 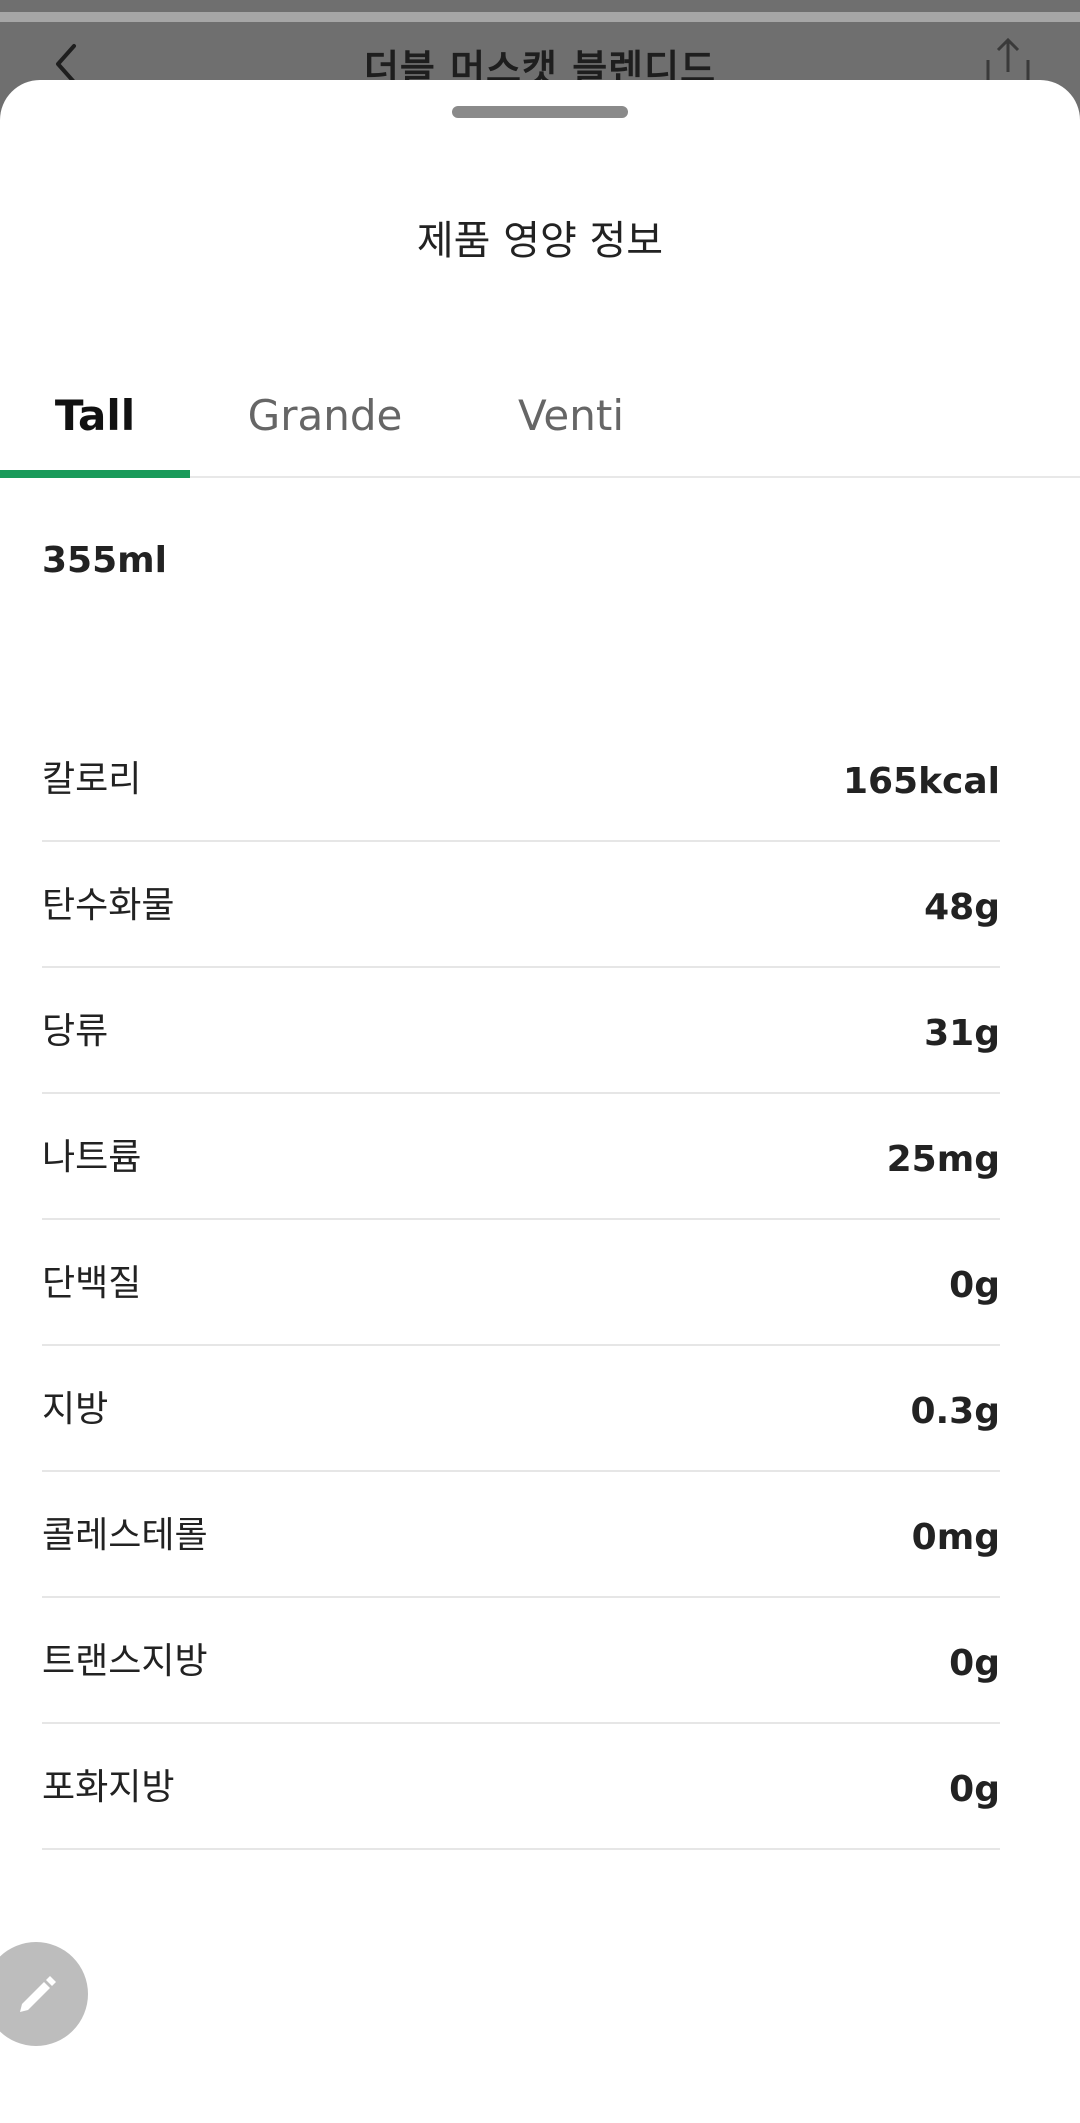 What do you see at coordinates (125, 1661) in the screenshot?
I see `nutrition-label: 트랜스지방` at bounding box center [125, 1661].